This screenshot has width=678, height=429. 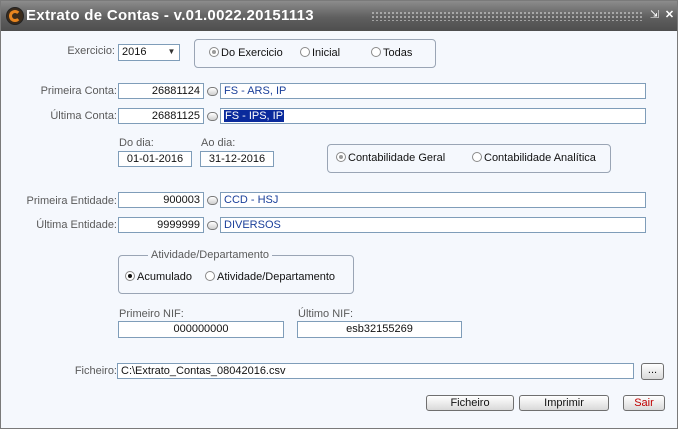 What do you see at coordinates (171, 51) in the screenshot?
I see `chevron-down-icon: ▼` at bounding box center [171, 51].